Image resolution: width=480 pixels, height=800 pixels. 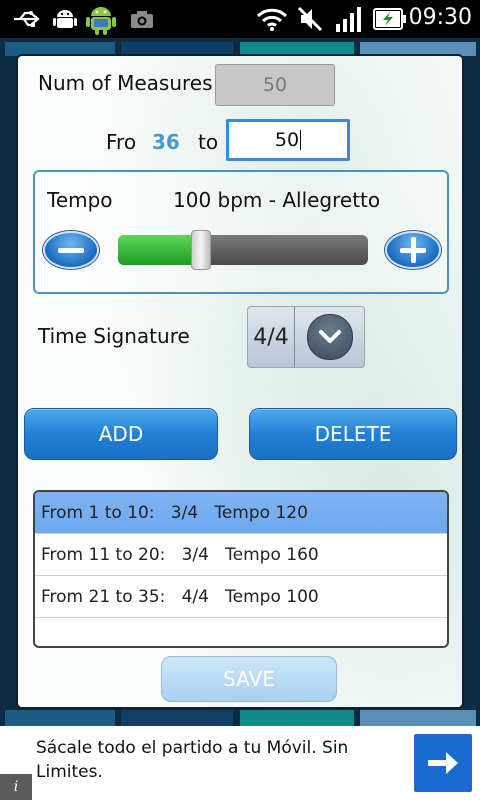 What do you see at coordinates (249, 679) in the screenshot?
I see `save-button: SAVE` at bounding box center [249, 679].